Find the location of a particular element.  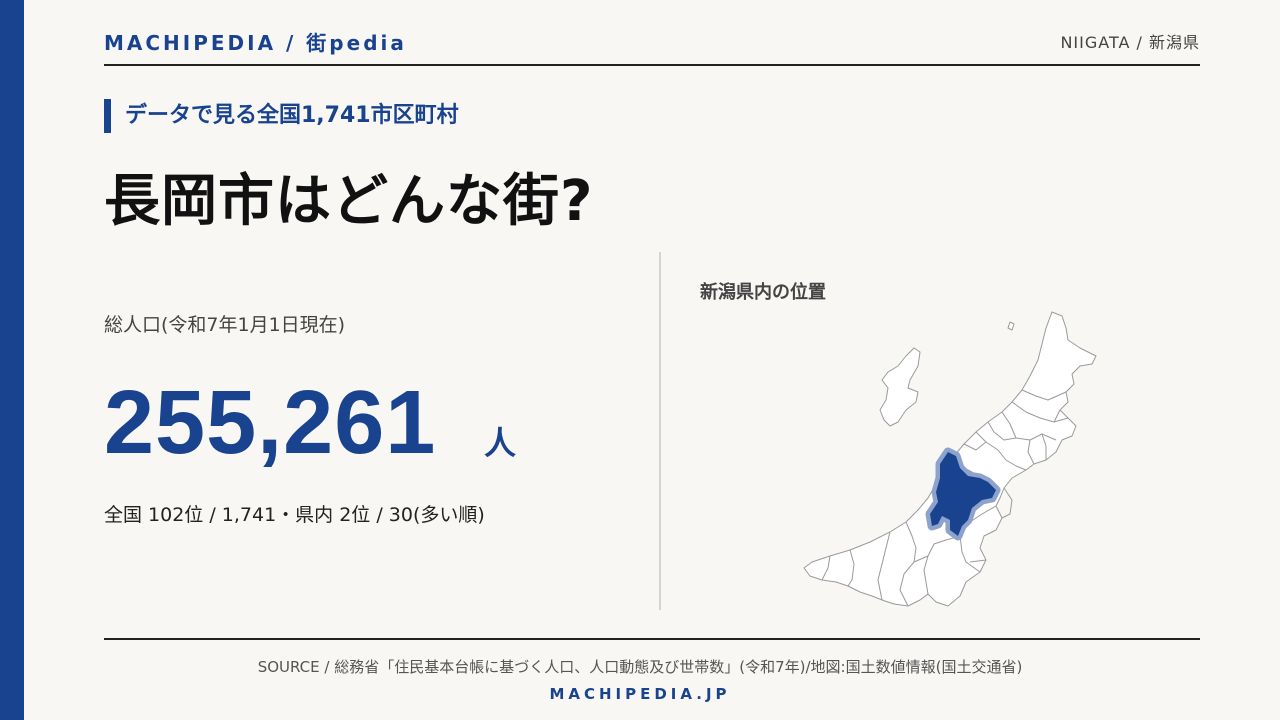

header: MACHIPEDIA / 街pedia NIIGATA / 新潟県 is located at coordinates (652, 45).